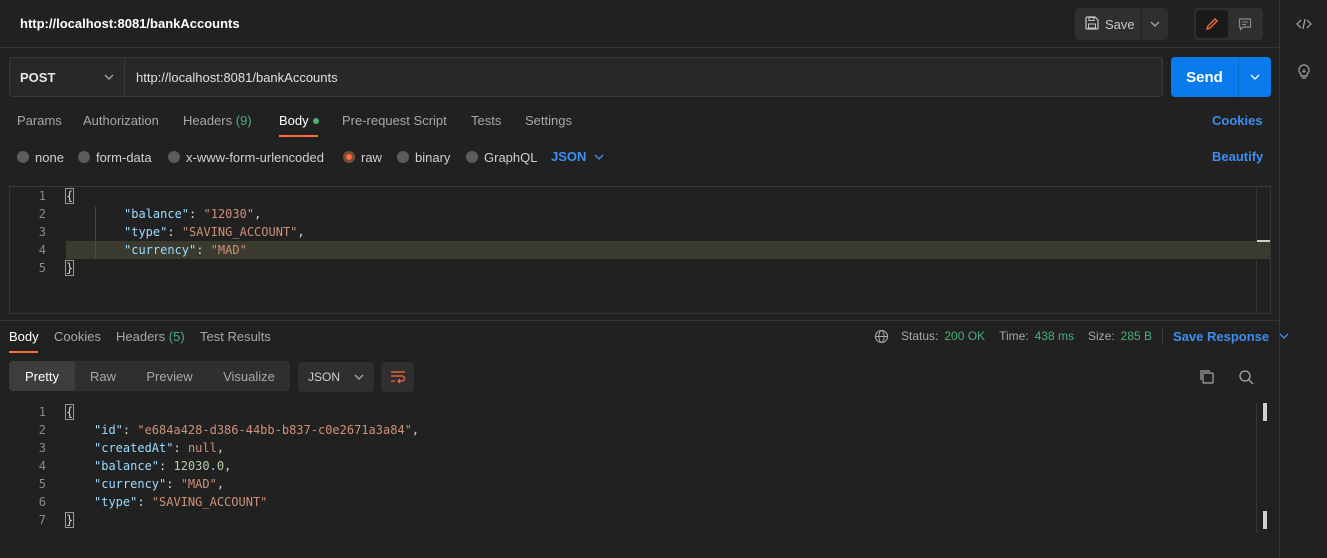 The width and height of the screenshot is (1327, 558). I want to click on comment-icon, so click(1245, 24).